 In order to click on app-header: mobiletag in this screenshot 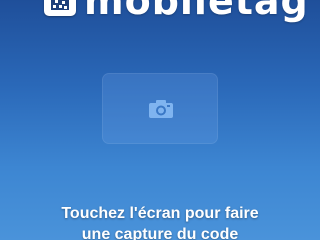, I will do `click(176, 10)`.